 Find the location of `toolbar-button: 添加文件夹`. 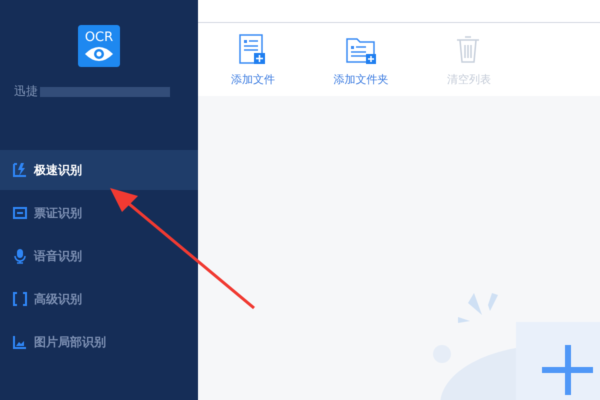

toolbar-button: 添加文件夹 is located at coordinates (361, 59).